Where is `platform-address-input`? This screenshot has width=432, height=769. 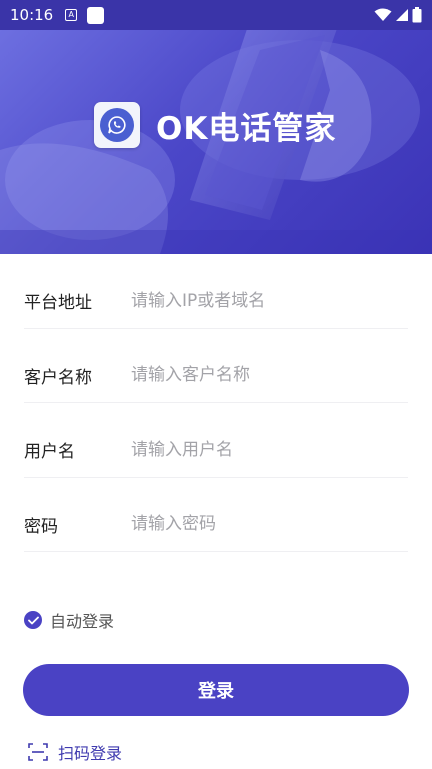 platform-address-input is located at coordinates (261, 300).